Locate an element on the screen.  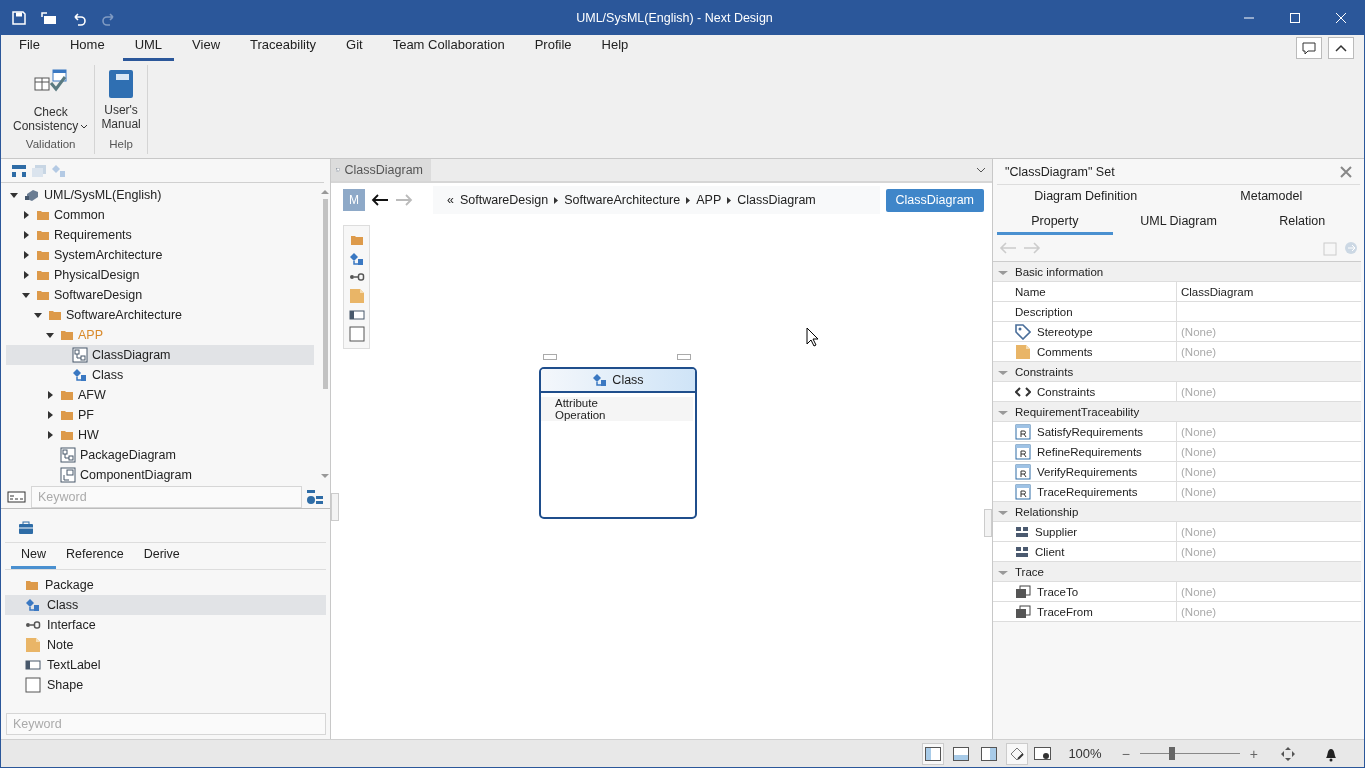
class-node: Class Attribute Operation is located at coordinates (618, 443).